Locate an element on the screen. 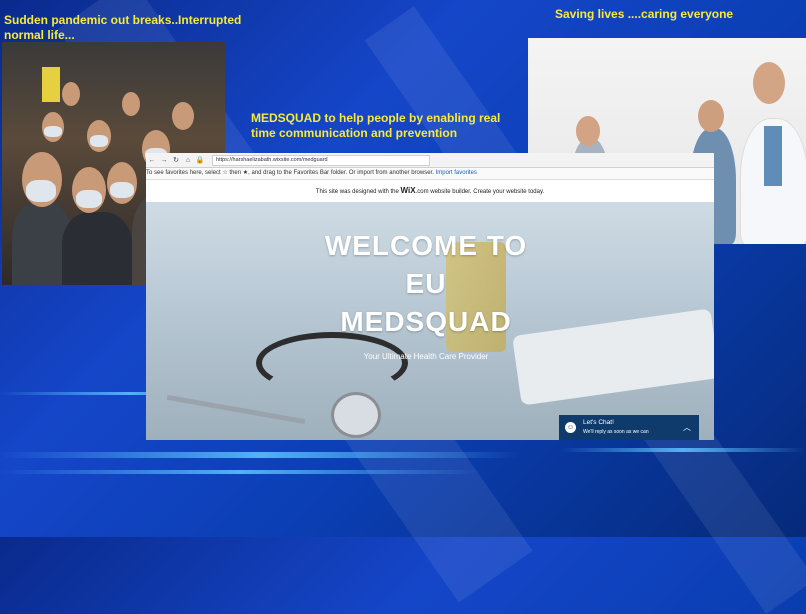 This screenshot has width=806, height=614. chevron-up-icon: ︿ is located at coordinates (687, 427).